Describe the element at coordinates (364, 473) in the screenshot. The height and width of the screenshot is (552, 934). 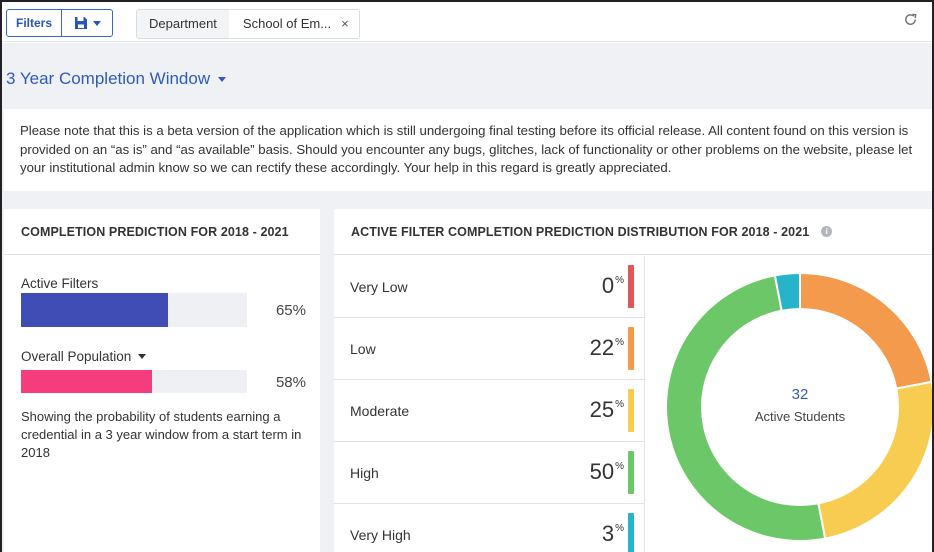
I see `distribution-row-label: High` at that location.